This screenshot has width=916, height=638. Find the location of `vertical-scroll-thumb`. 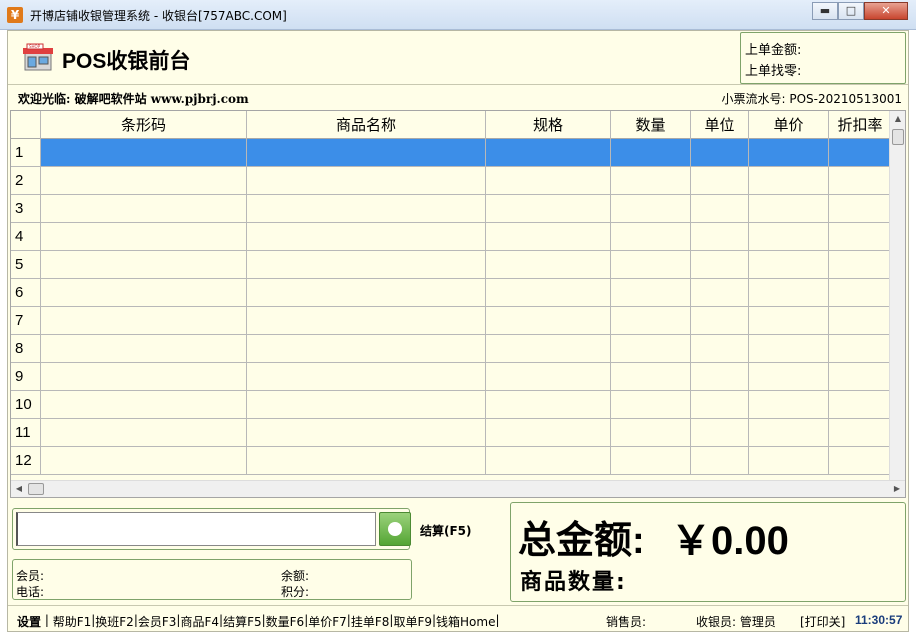

vertical-scroll-thumb is located at coordinates (898, 137).